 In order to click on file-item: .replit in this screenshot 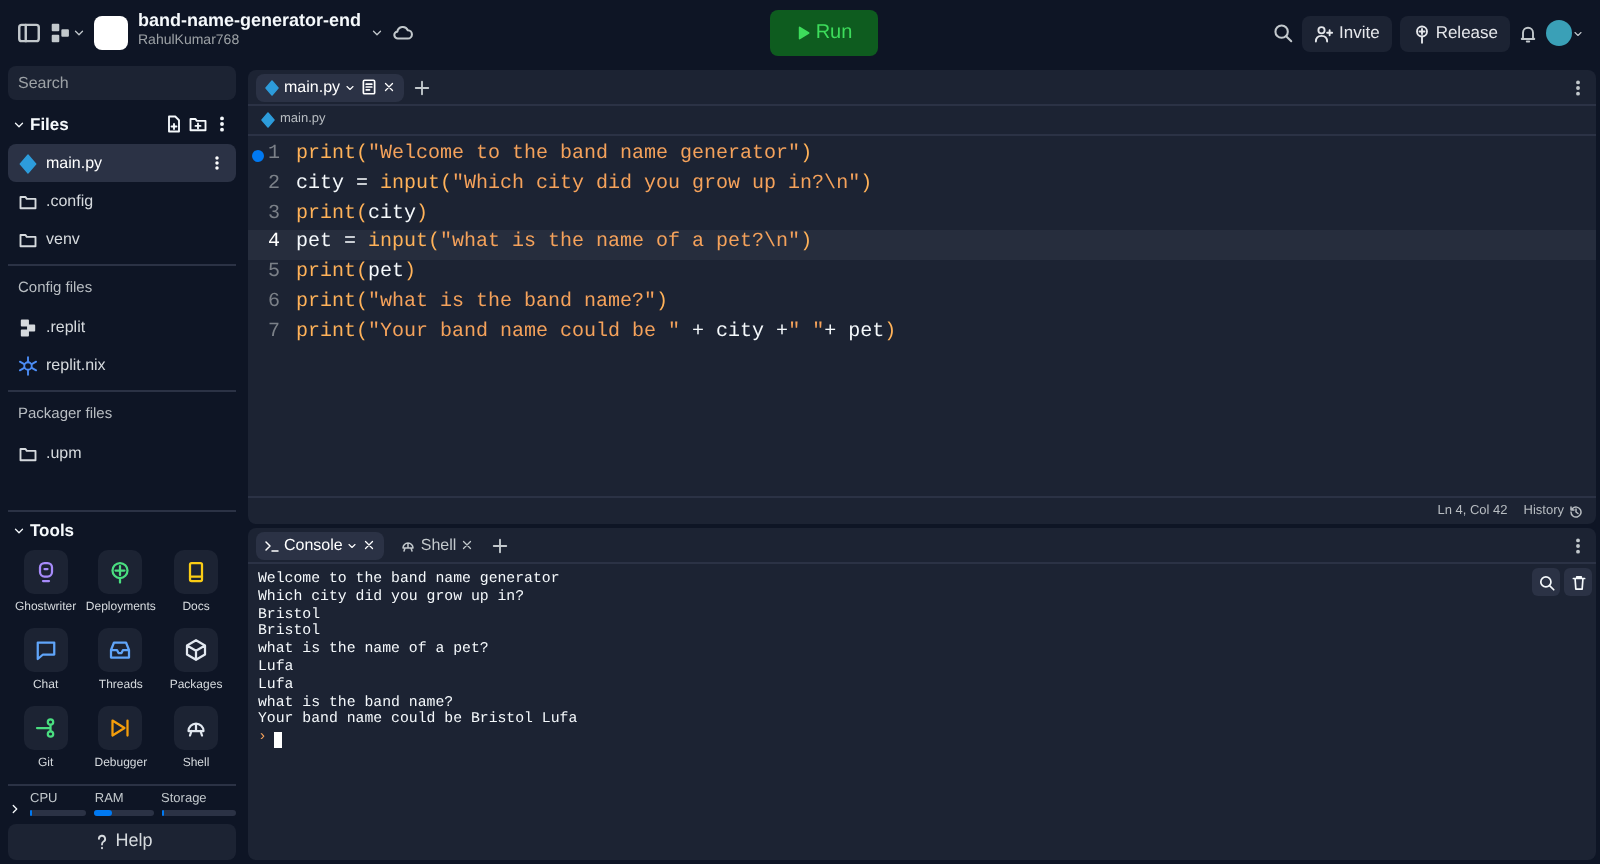, I will do `click(122, 327)`.